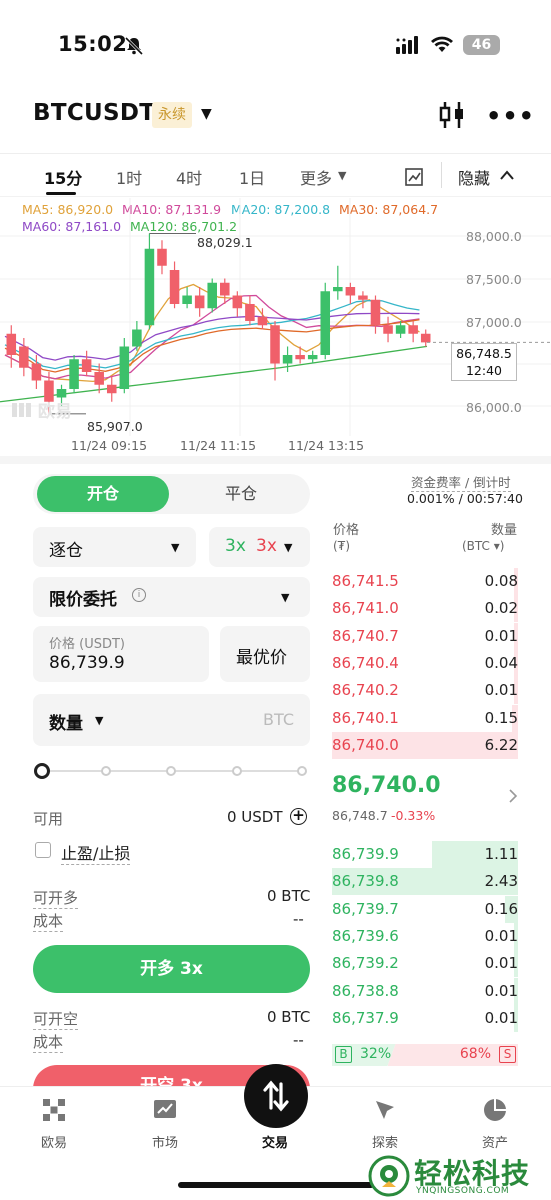  I want to click on bid-row: 86,739.9 1.11, so click(425, 854).